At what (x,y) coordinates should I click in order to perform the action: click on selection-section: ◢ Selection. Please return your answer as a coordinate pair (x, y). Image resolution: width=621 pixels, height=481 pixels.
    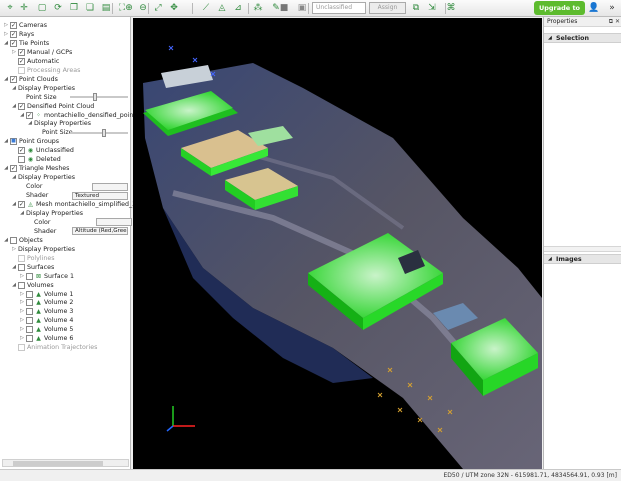
    Looking at the image, I should click on (582, 38).